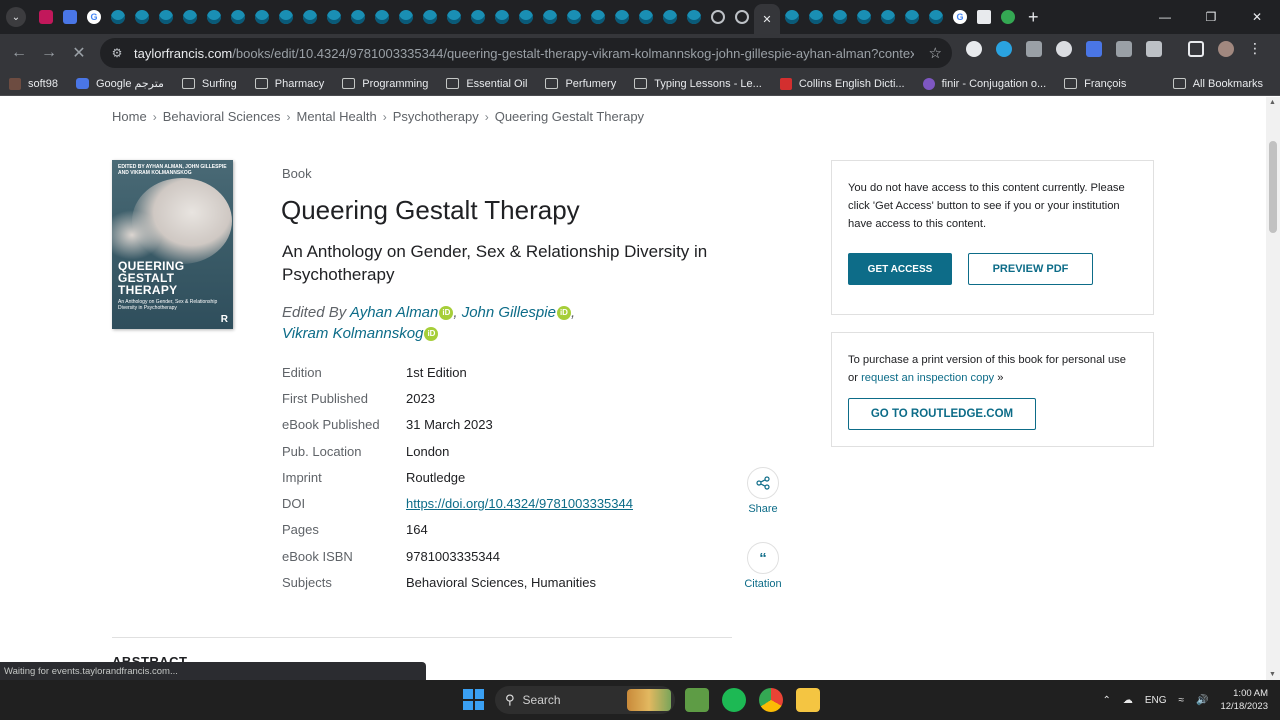 Image resolution: width=1280 pixels, height=720 pixels. What do you see at coordinates (209, 84) in the screenshot?
I see `bookmark-item: Surfing` at bounding box center [209, 84].